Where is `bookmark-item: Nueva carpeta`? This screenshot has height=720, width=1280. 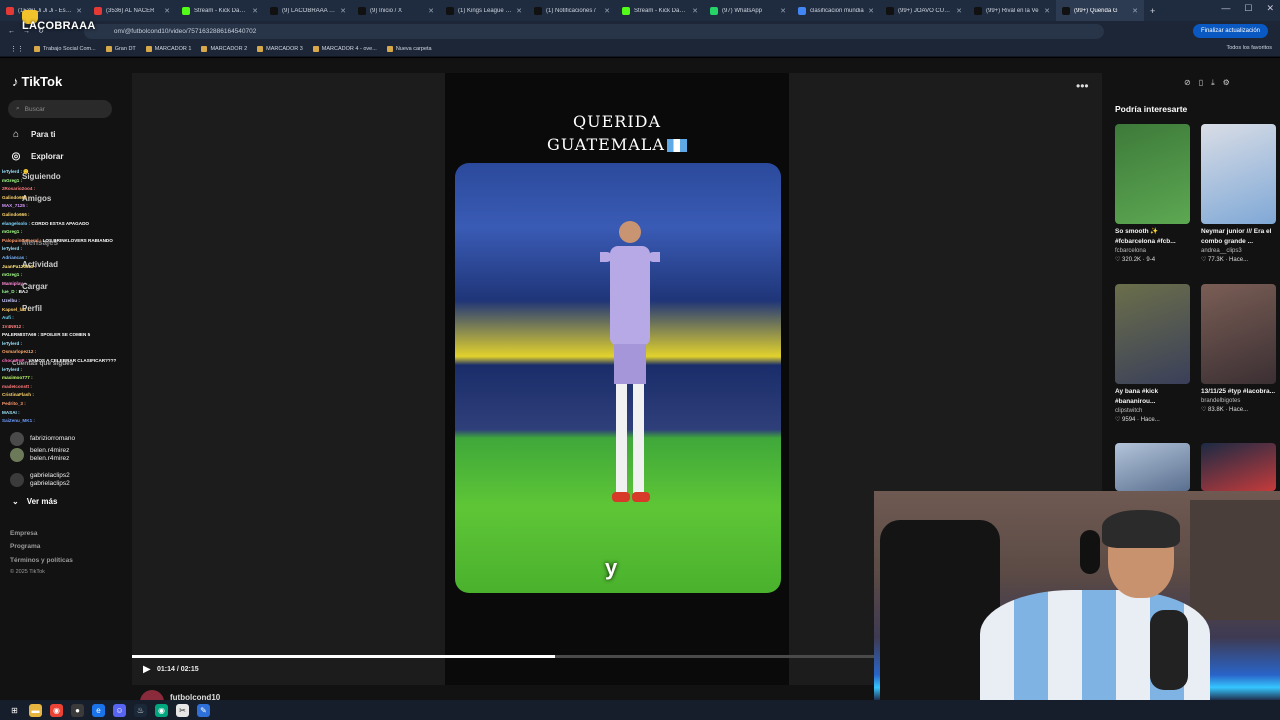 bookmark-item: Nueva carpeta is located at coordinates (409, 48).